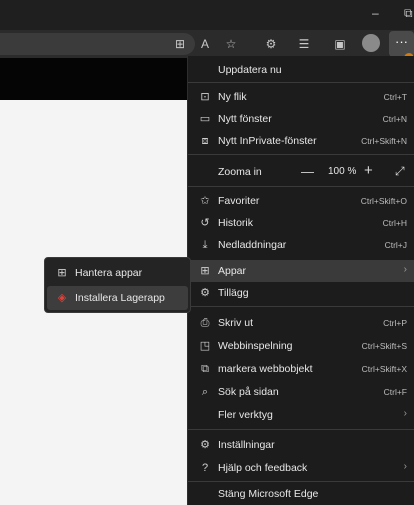 This screenshot has height=505, width=414. What do you see at coordinates (301, 369) in the screenshot?
I see `menu-item-web-select: ⧉ markera webbobjekt Ctrl+Skift+X` at bounding box center [301, 369].